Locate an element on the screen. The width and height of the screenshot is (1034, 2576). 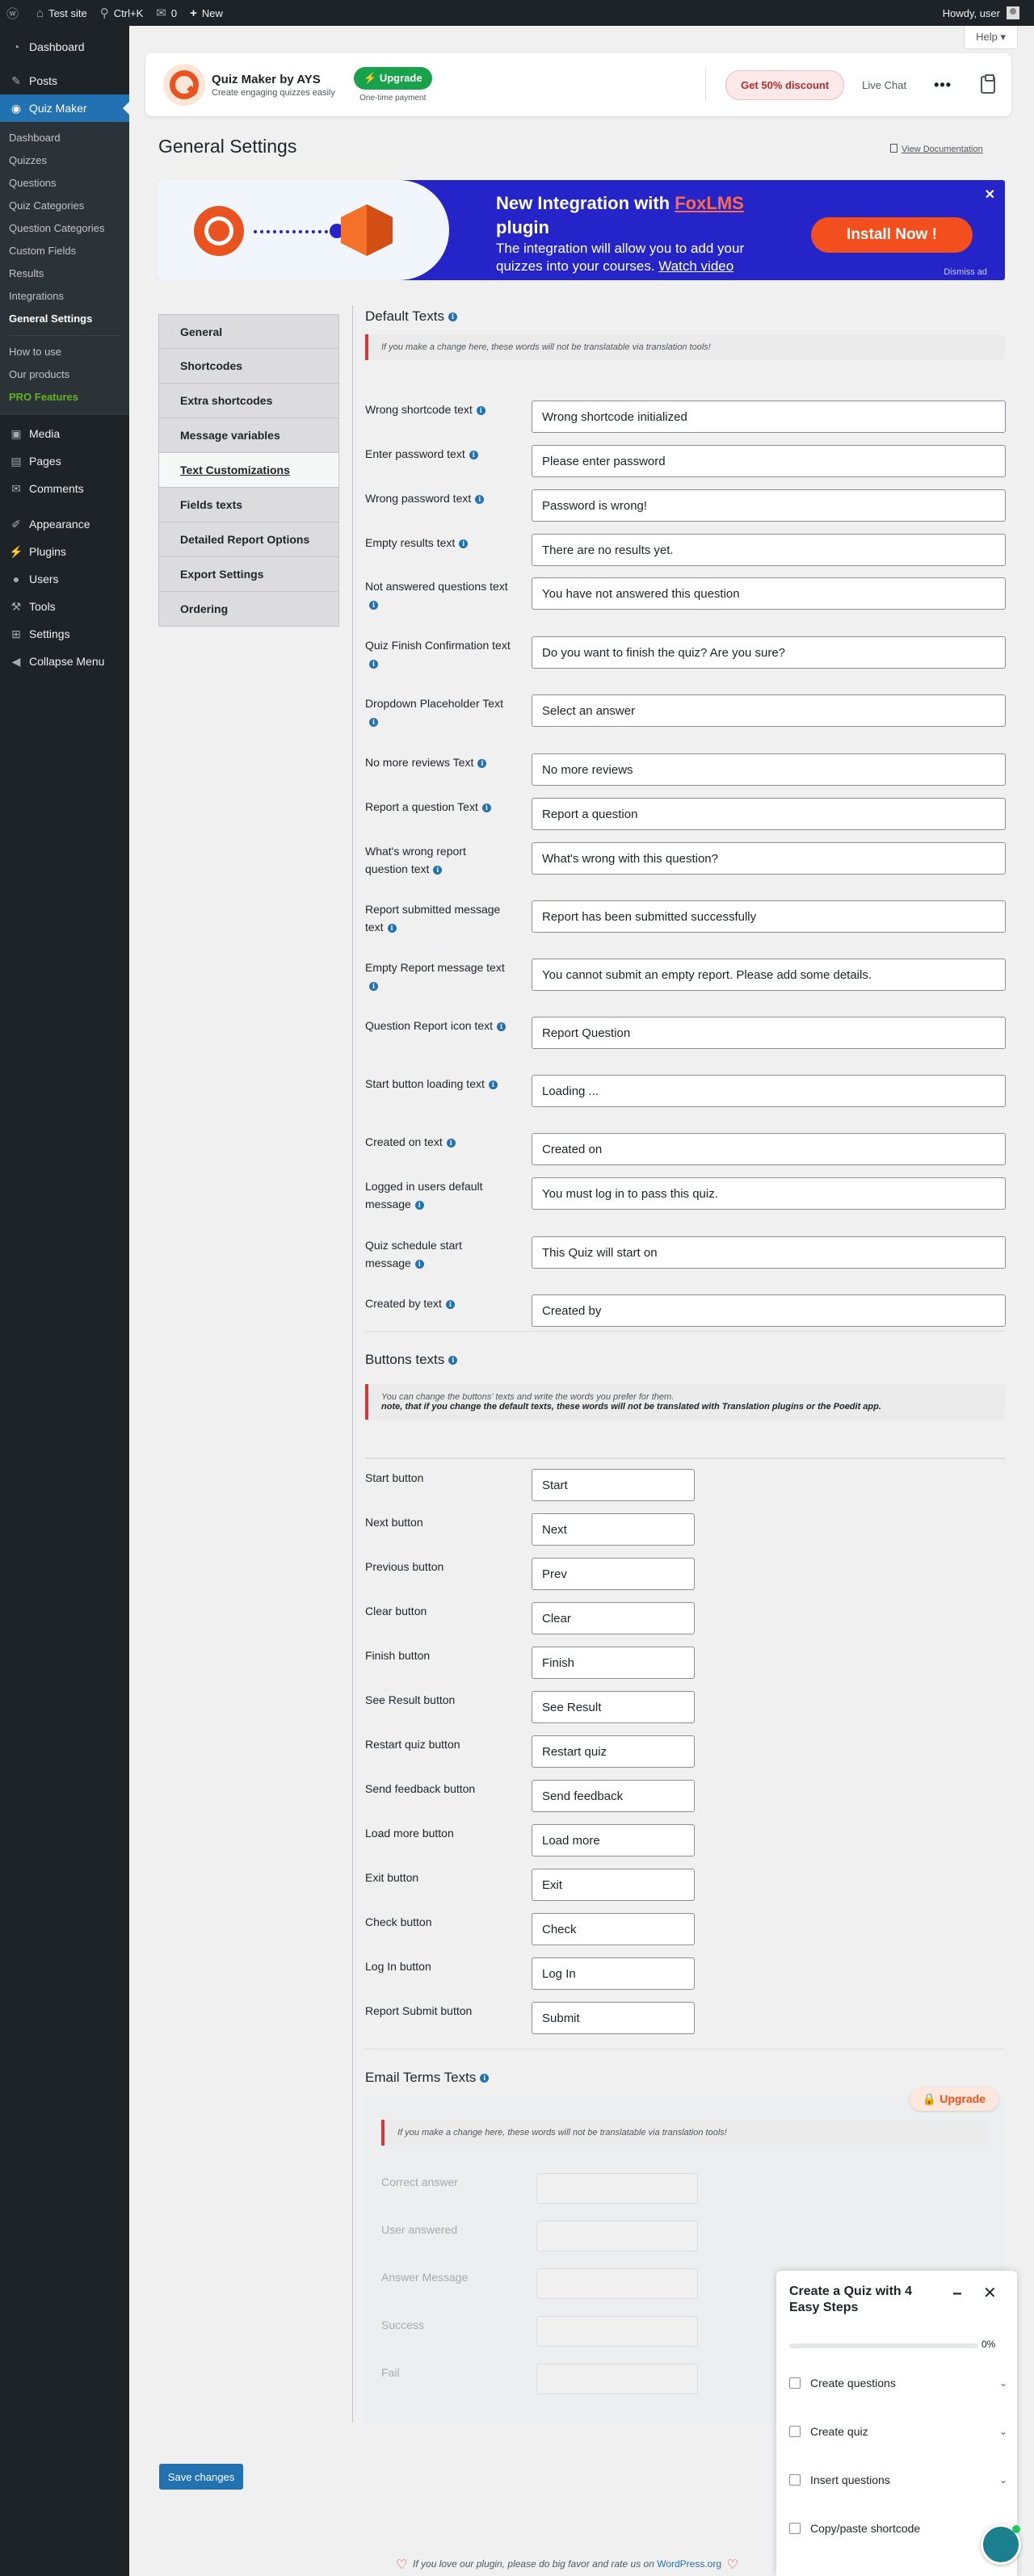
tab-fields-texts: Fields texts is located at coordinates (249, 505).